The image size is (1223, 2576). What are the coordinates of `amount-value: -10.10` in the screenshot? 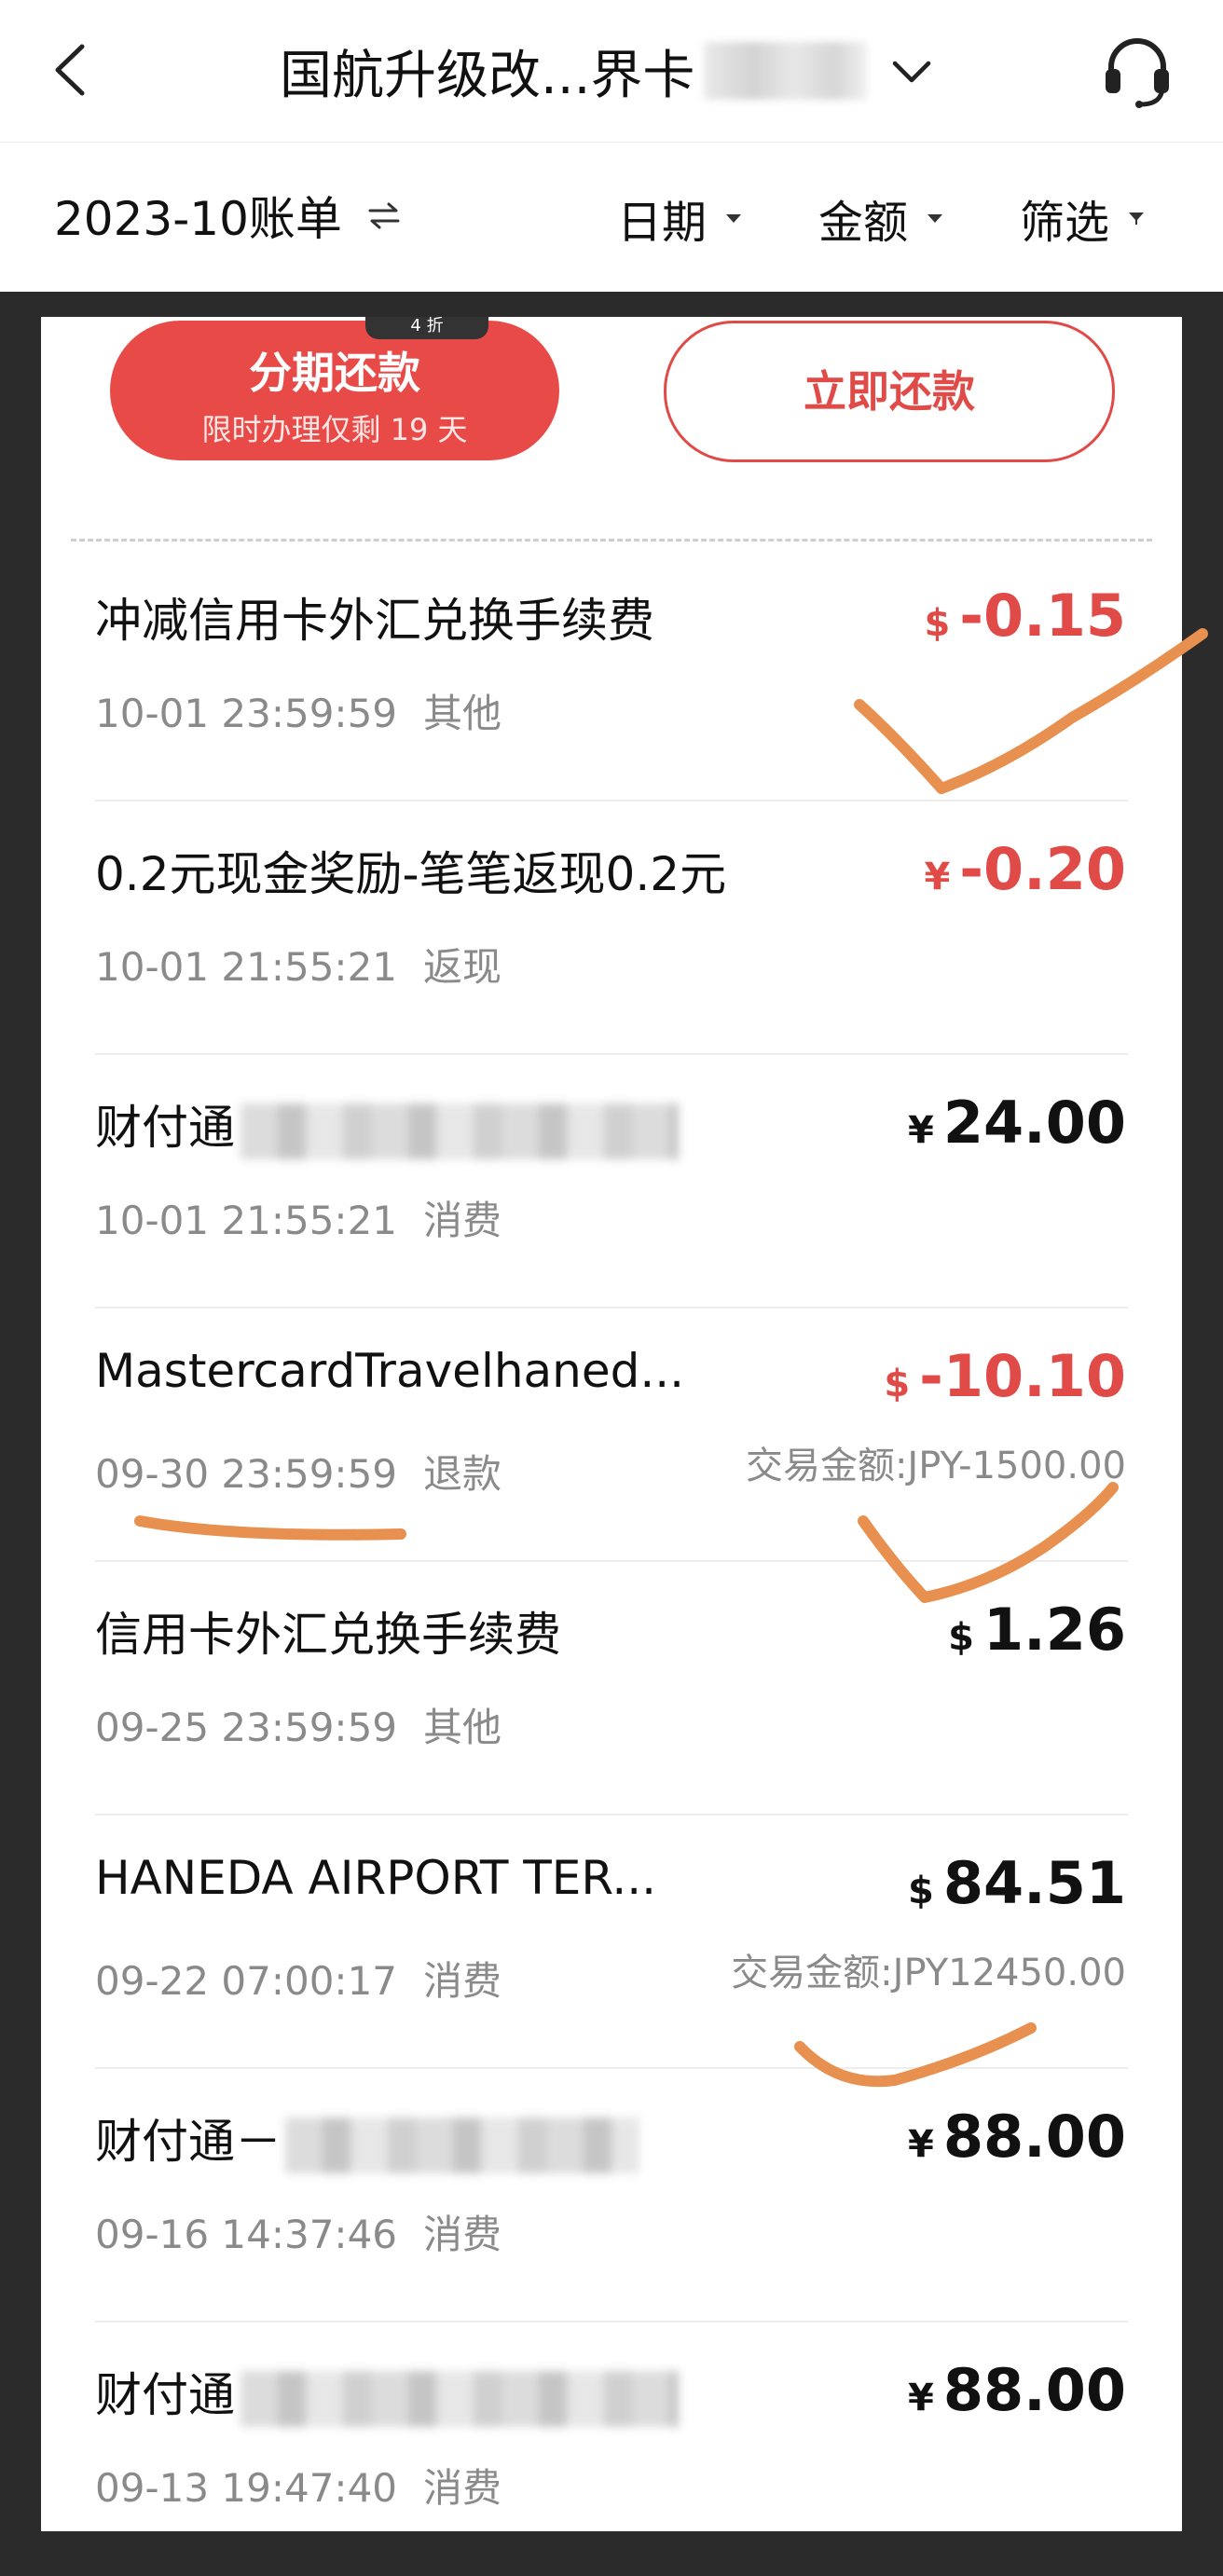 It's located at (1022, 1376).